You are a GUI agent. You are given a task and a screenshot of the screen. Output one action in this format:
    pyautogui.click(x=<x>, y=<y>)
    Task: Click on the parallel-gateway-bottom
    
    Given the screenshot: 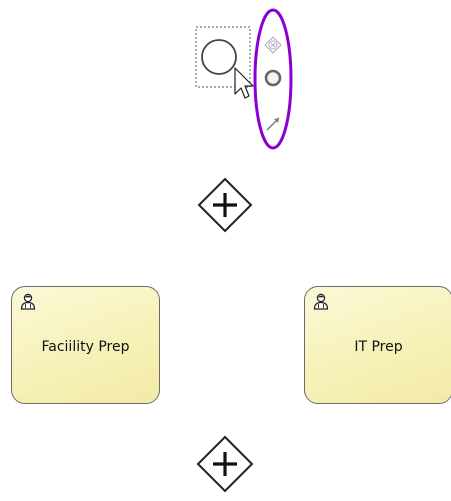 What is the action you would take?
    pyautogui.click(x=226, y=465)
    